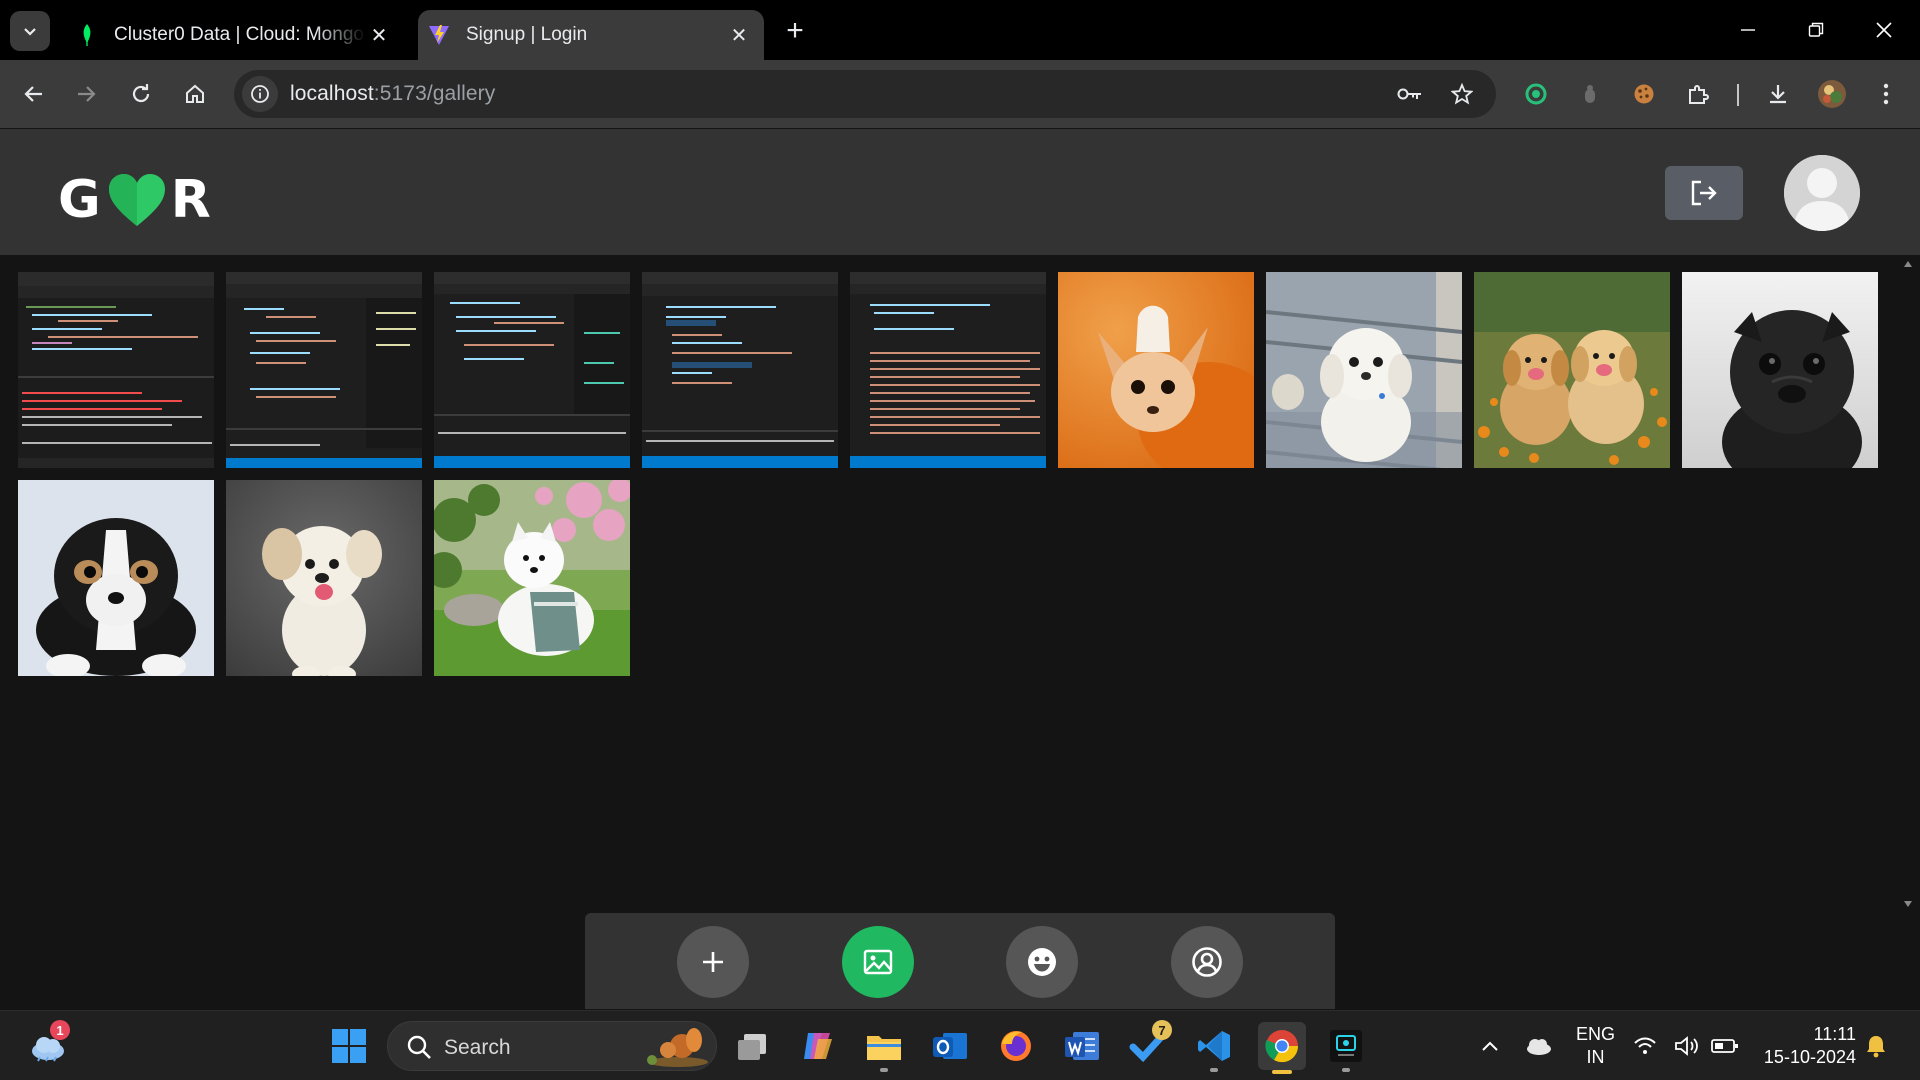 Image resolution: width=1920 pixels, height=1080 pixels. I want to click on site-info-button, so click(260, 94).